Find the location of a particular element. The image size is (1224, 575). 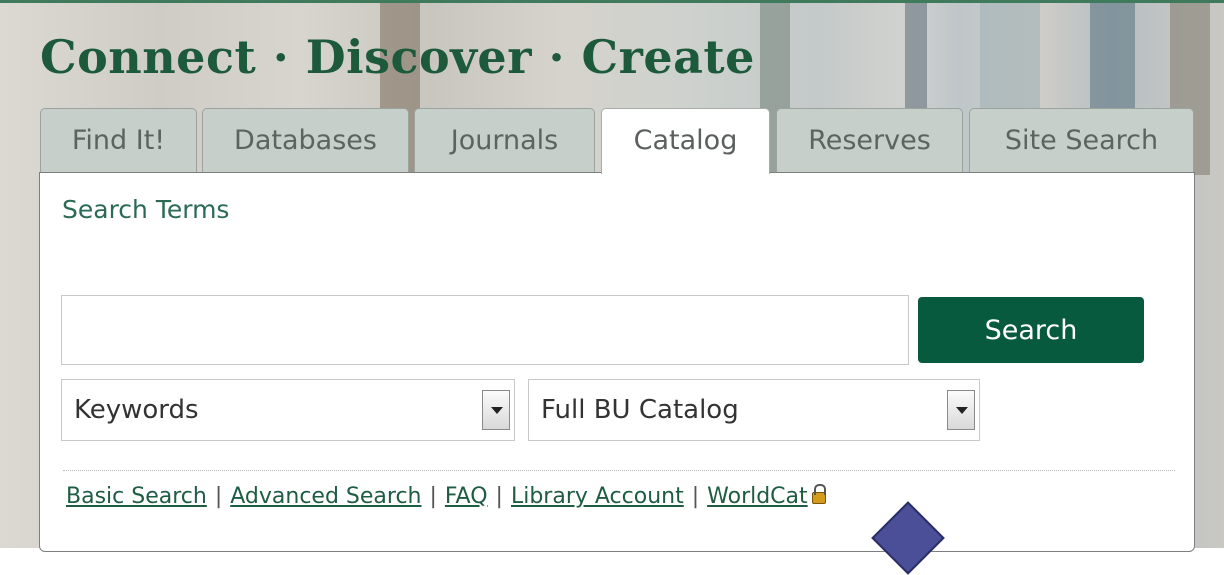

catalog-scope-select: Full BU Catalog is located at coordinates (754, 410).